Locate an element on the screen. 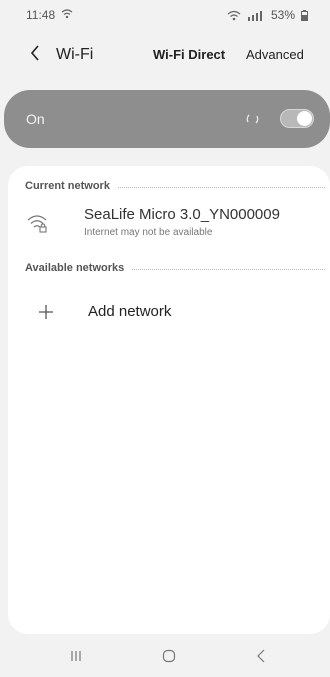  wifi-toggle is located at coordinates (297, 118).